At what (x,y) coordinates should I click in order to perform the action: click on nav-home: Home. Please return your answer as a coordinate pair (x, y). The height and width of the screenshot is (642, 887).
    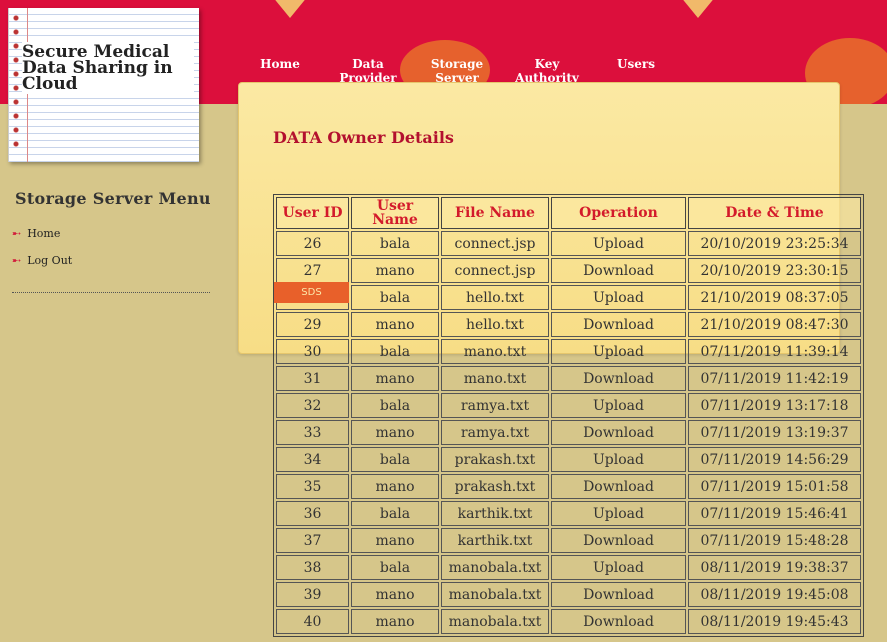
    Looking at the image, I should click on (280, 64).